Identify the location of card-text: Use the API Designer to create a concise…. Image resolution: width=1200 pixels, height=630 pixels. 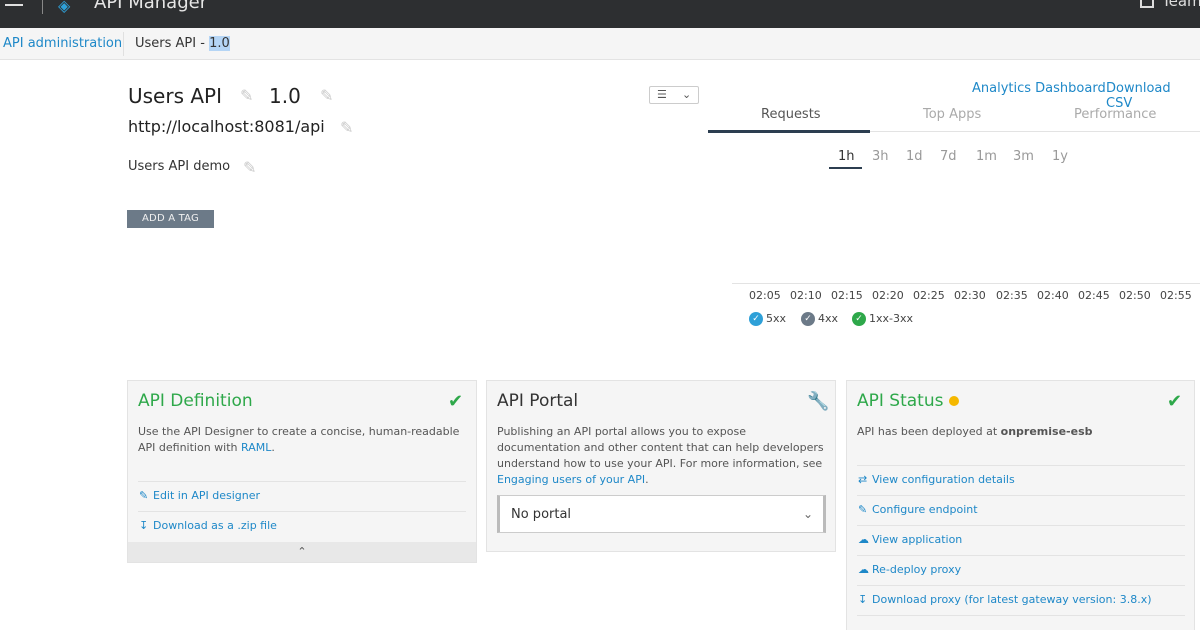
(299, 439).